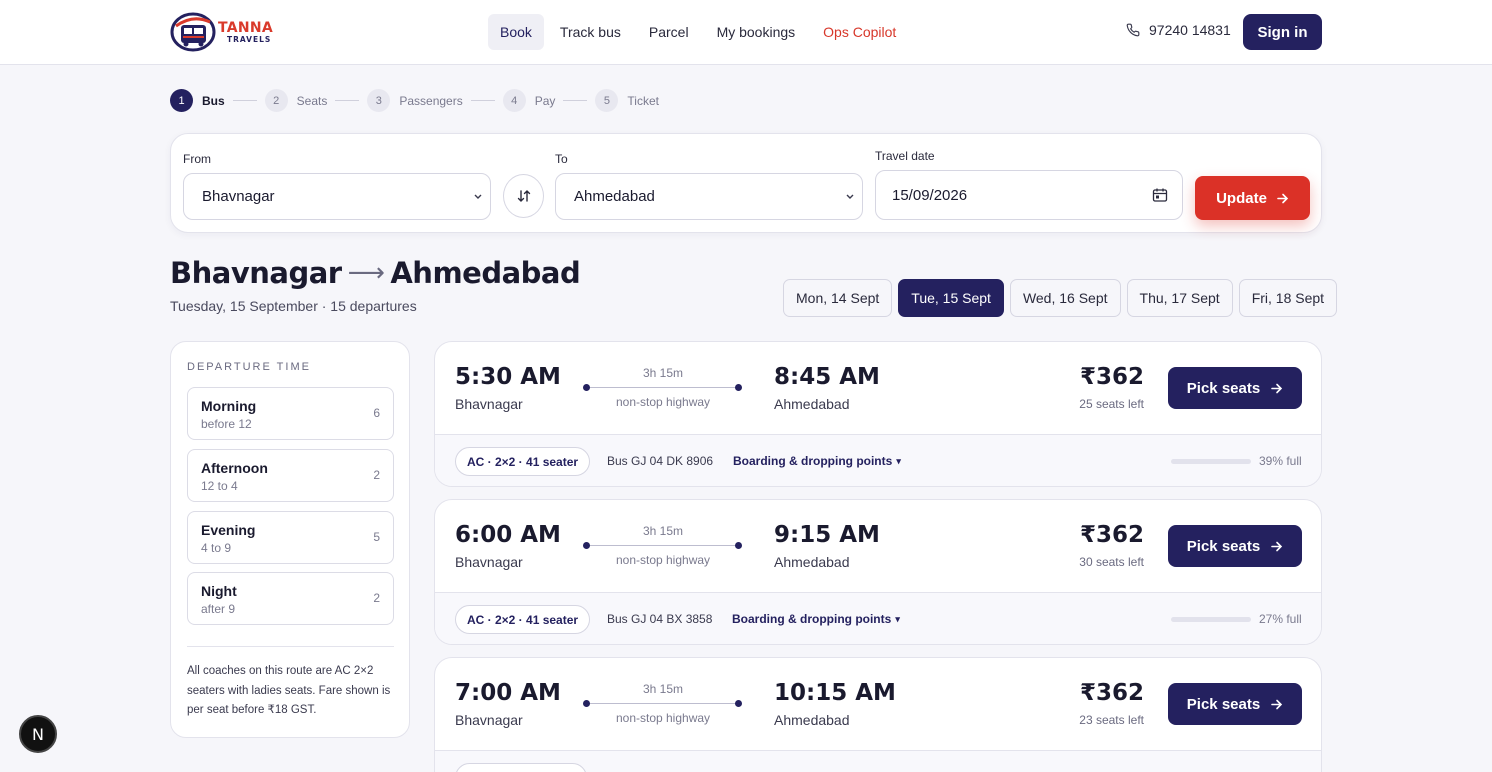 Image resolution: width=1492 pixels, height=772 pixels. What do you see at coordinates (516, 32) in the screenshot?
I see `nav-book: Book` at bounding box center [516, 32].